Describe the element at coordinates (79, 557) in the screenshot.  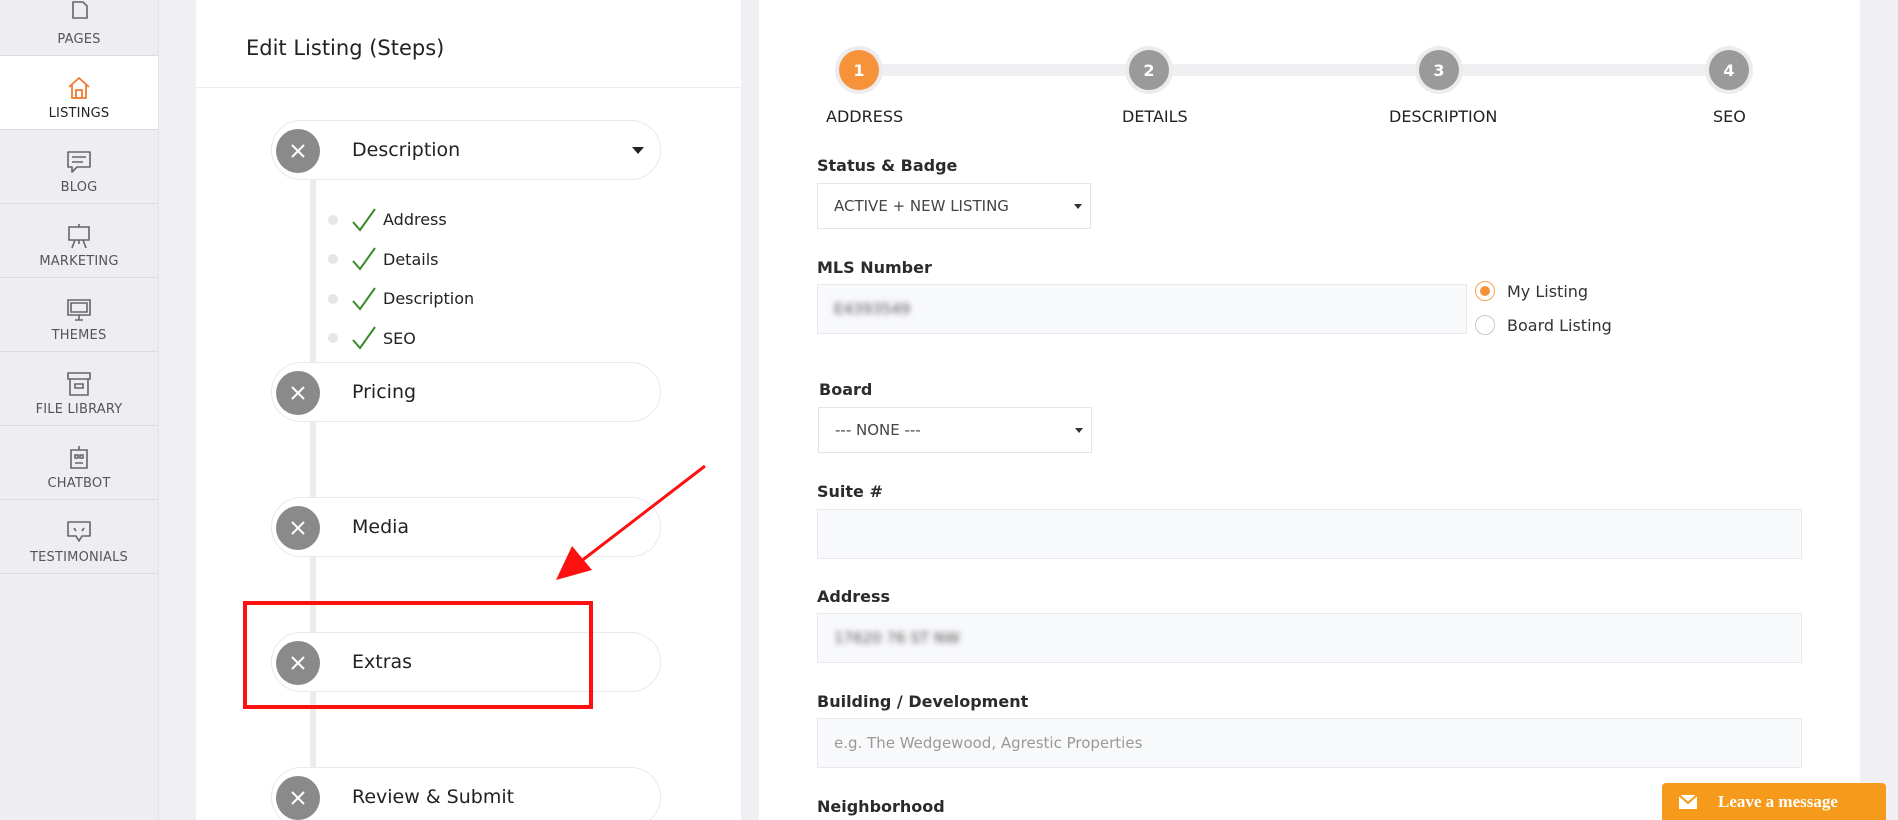
I see `sidebar-item-label: TESTIMONIALS` at that location.